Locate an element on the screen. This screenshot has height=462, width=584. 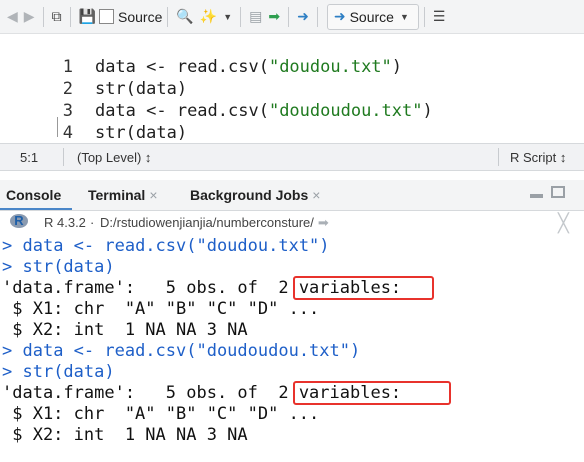
code-line: 5 is located at coordinates (36, 143).